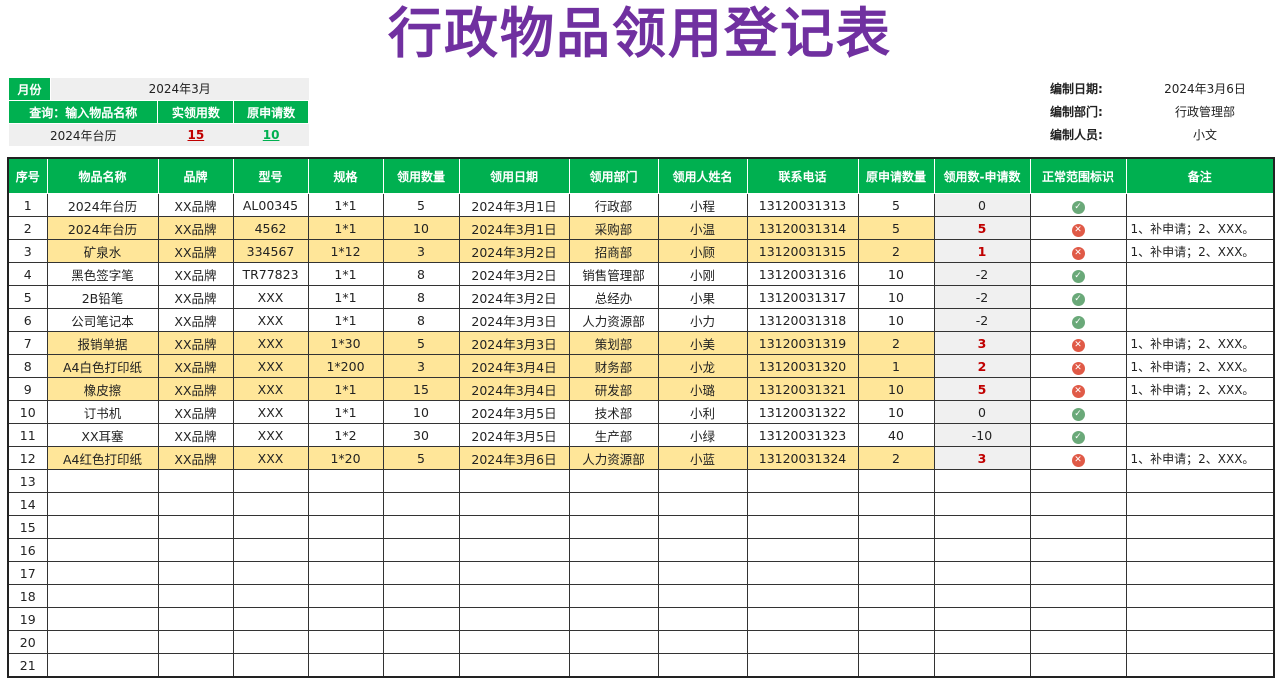 This screenshot has width=1280, height=683. Describe the element at coordinates (102, 389) in the screenshot. I see `cell-name: 橡皮擦` at that location.